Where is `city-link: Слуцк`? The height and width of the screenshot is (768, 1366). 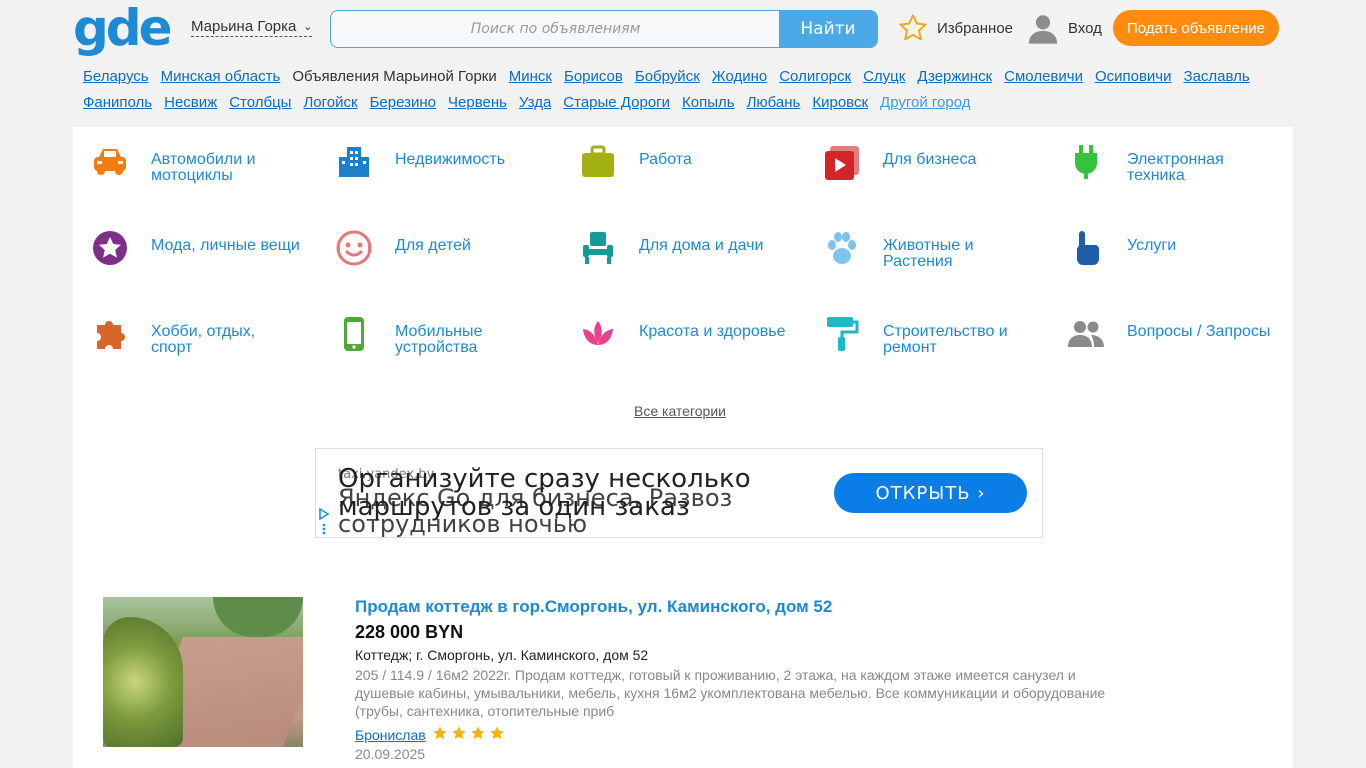 city-link: Слуцк is located at coordinates (884, 77).